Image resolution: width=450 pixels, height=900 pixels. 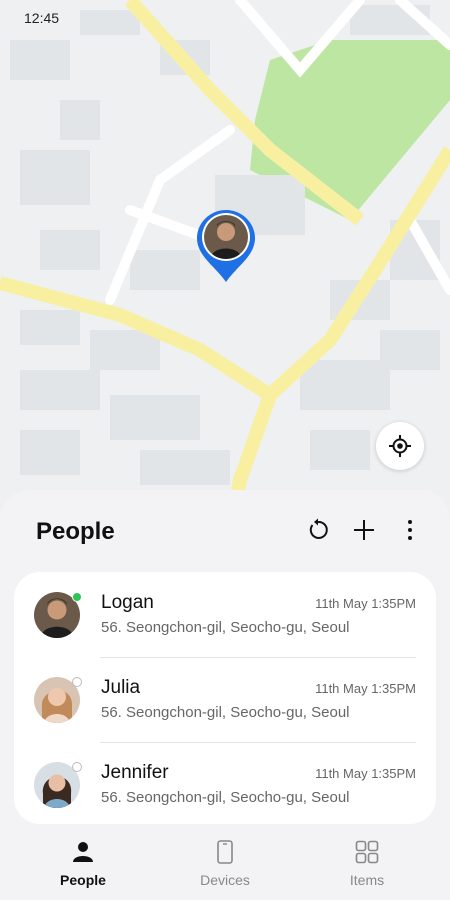 What do you see at coordinates (42, 18) in the screenshot?
I see `status-time: 12:45` at bounding box center [42, 18].